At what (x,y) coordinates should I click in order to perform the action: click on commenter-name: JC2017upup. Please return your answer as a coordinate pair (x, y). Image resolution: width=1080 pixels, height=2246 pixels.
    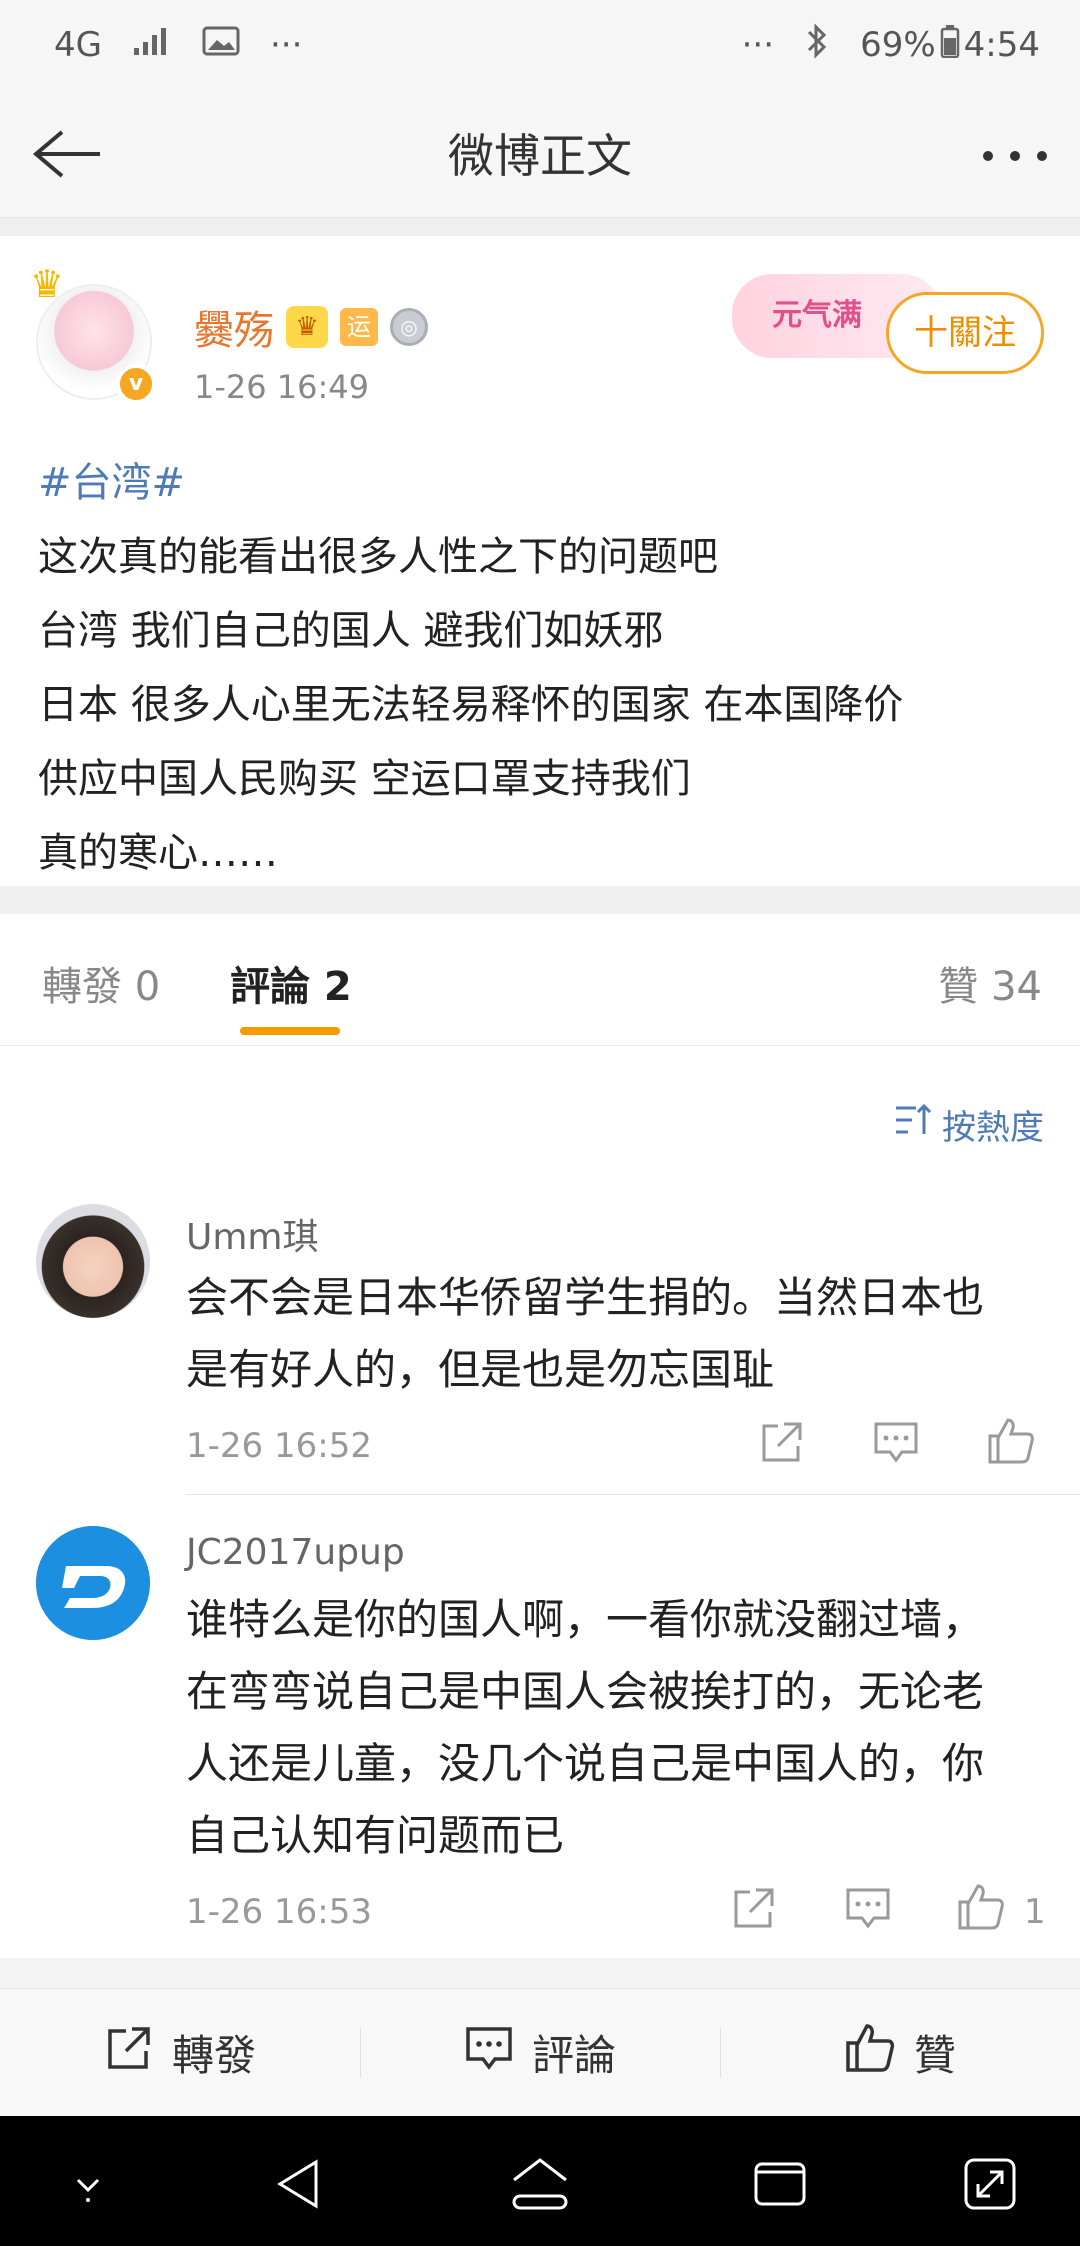
    Looking at the image, I should click on (295, 1552).